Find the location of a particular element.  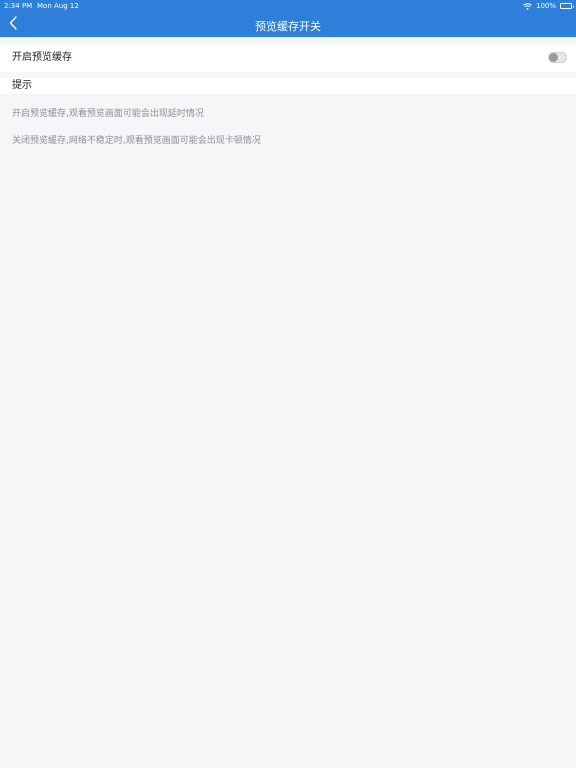

status-date: Mon Aug 12 is located at coordinates (58, 6).